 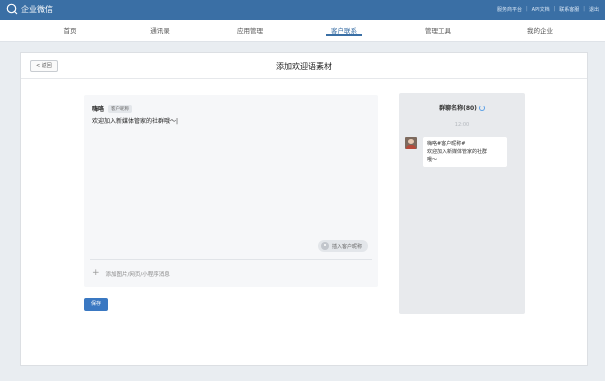 What do you see at coordinates (344, 35) in the screenshot?
I see `active-tab-indicator` at bounding box center [344, 35].